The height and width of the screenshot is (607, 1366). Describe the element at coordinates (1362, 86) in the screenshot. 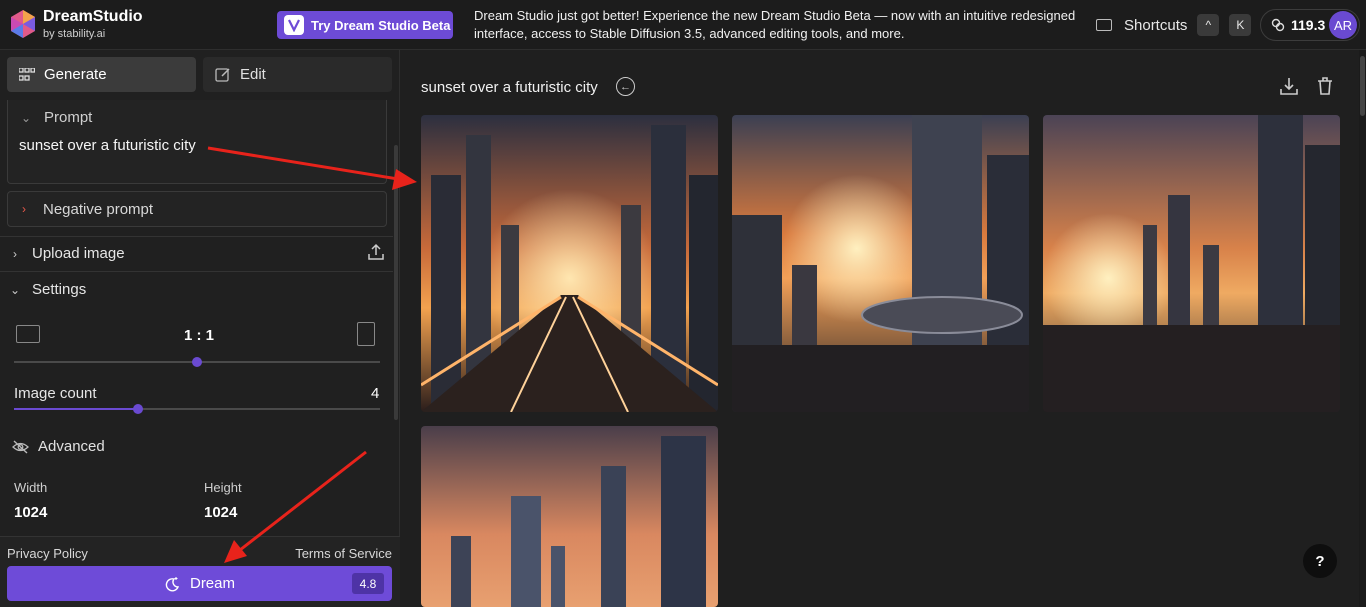

I see `scrollbar-thumb` at that location.